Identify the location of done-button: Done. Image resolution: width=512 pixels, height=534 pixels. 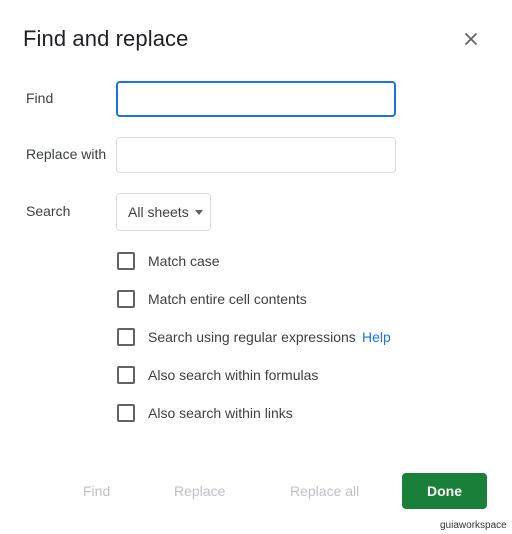
(444, 491).